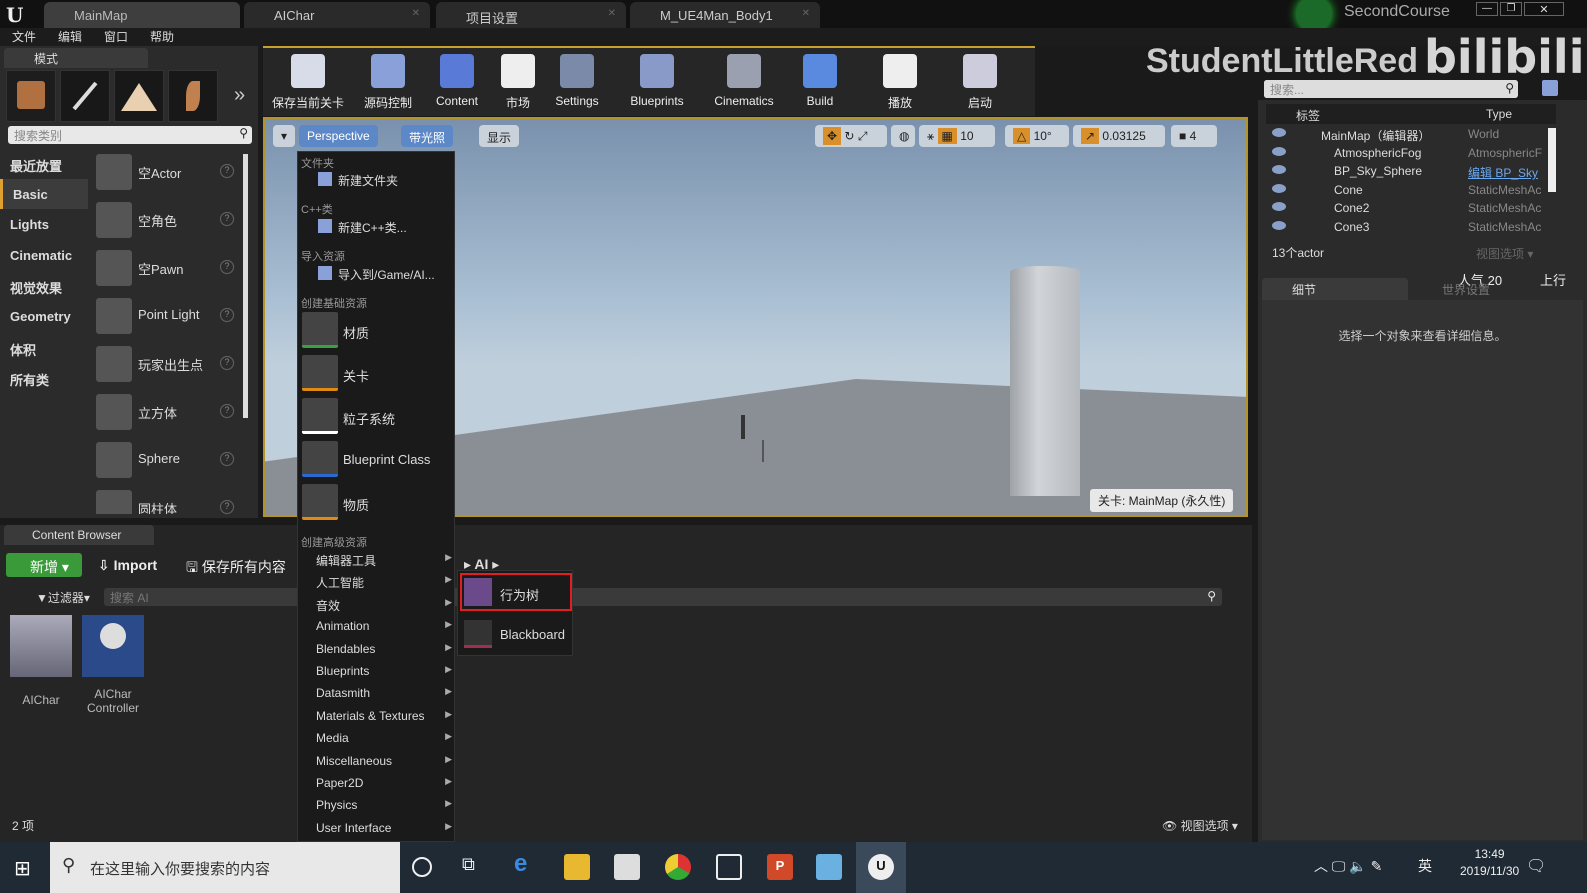 The height and width of the screenshot is (893, 1587). What do you see at coordinates (162, 37) in the screenshot?
I see `menu-help: 帮助` at bounding box center [162, 37].